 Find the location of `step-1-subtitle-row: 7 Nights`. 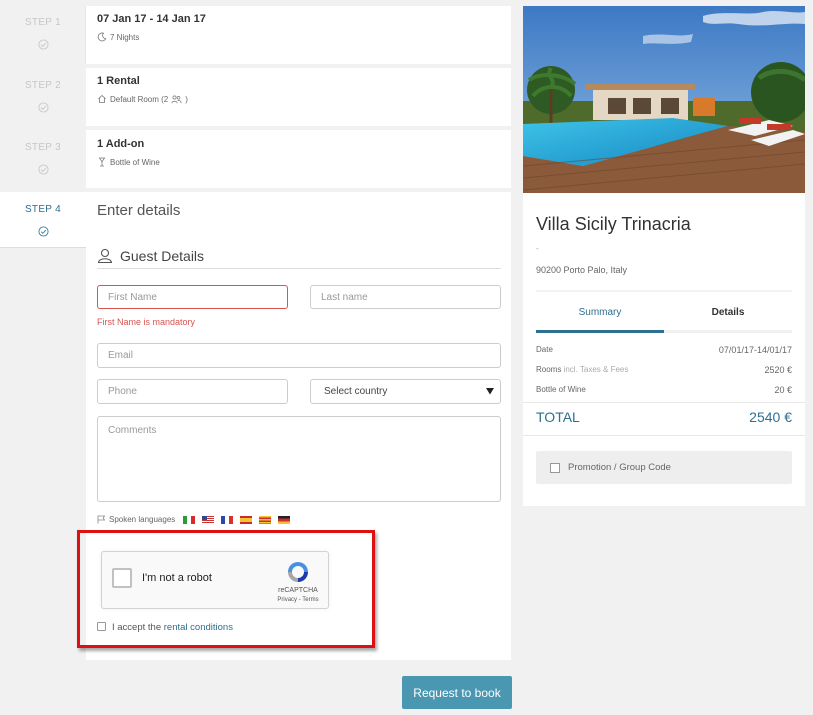

step-1-subtitle-row: 7 Nights is located at coordinates (118, 37).